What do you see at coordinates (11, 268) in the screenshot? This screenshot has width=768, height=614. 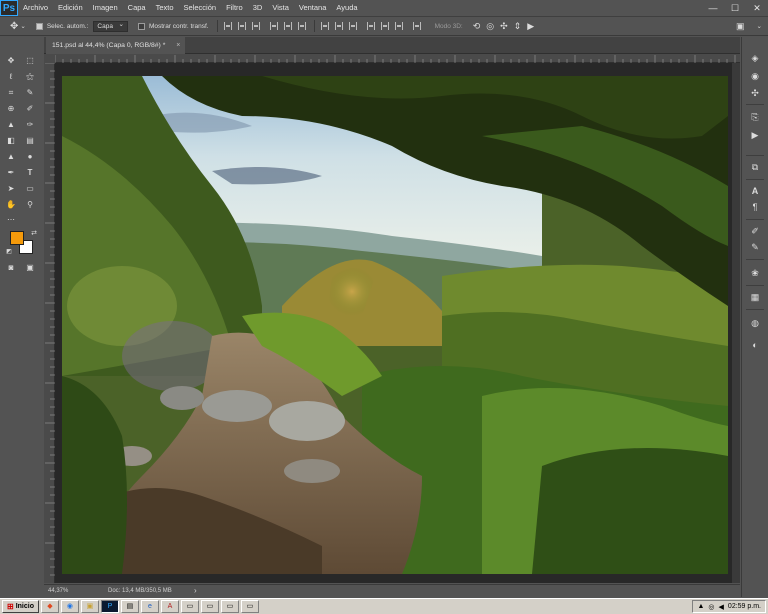 I see `quick-mask-icon: ◙` at bounding box center [11, 268].